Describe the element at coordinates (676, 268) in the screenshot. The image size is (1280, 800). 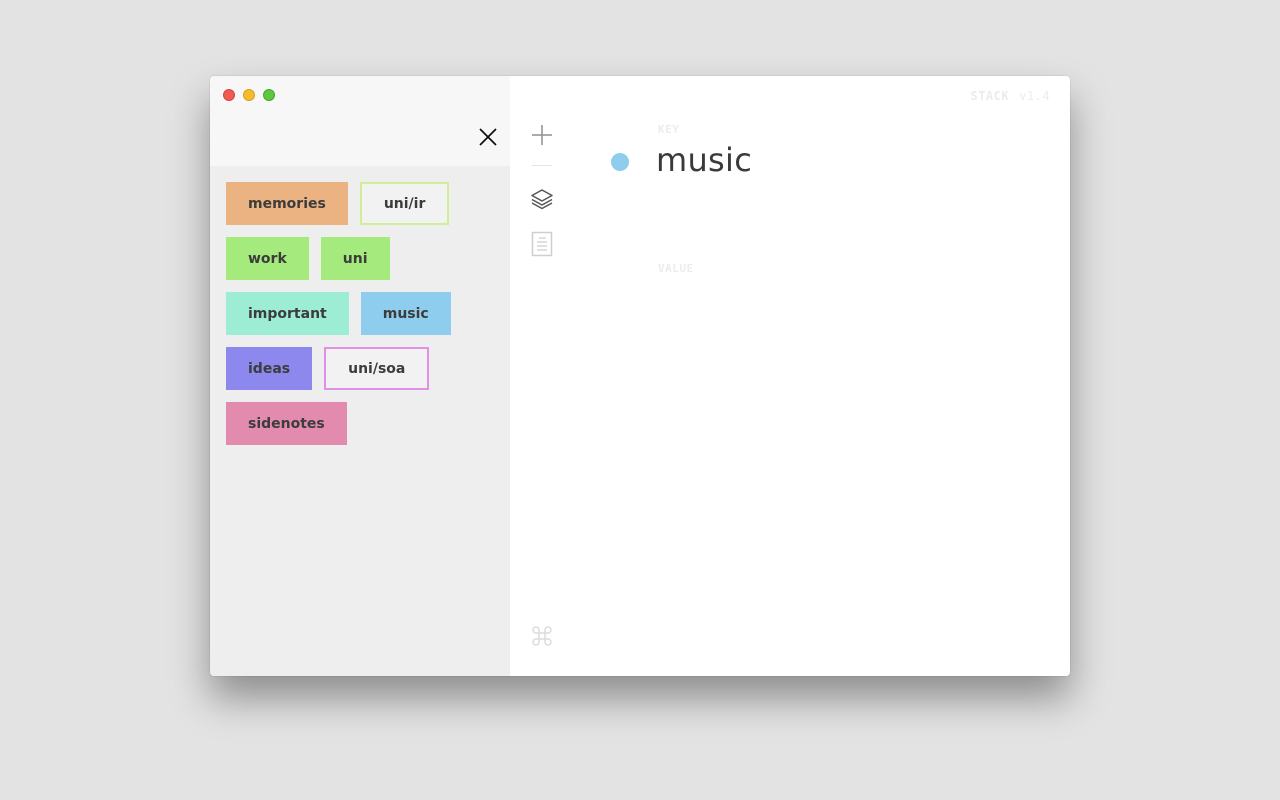
I see `value-label: VALUE` at that location.